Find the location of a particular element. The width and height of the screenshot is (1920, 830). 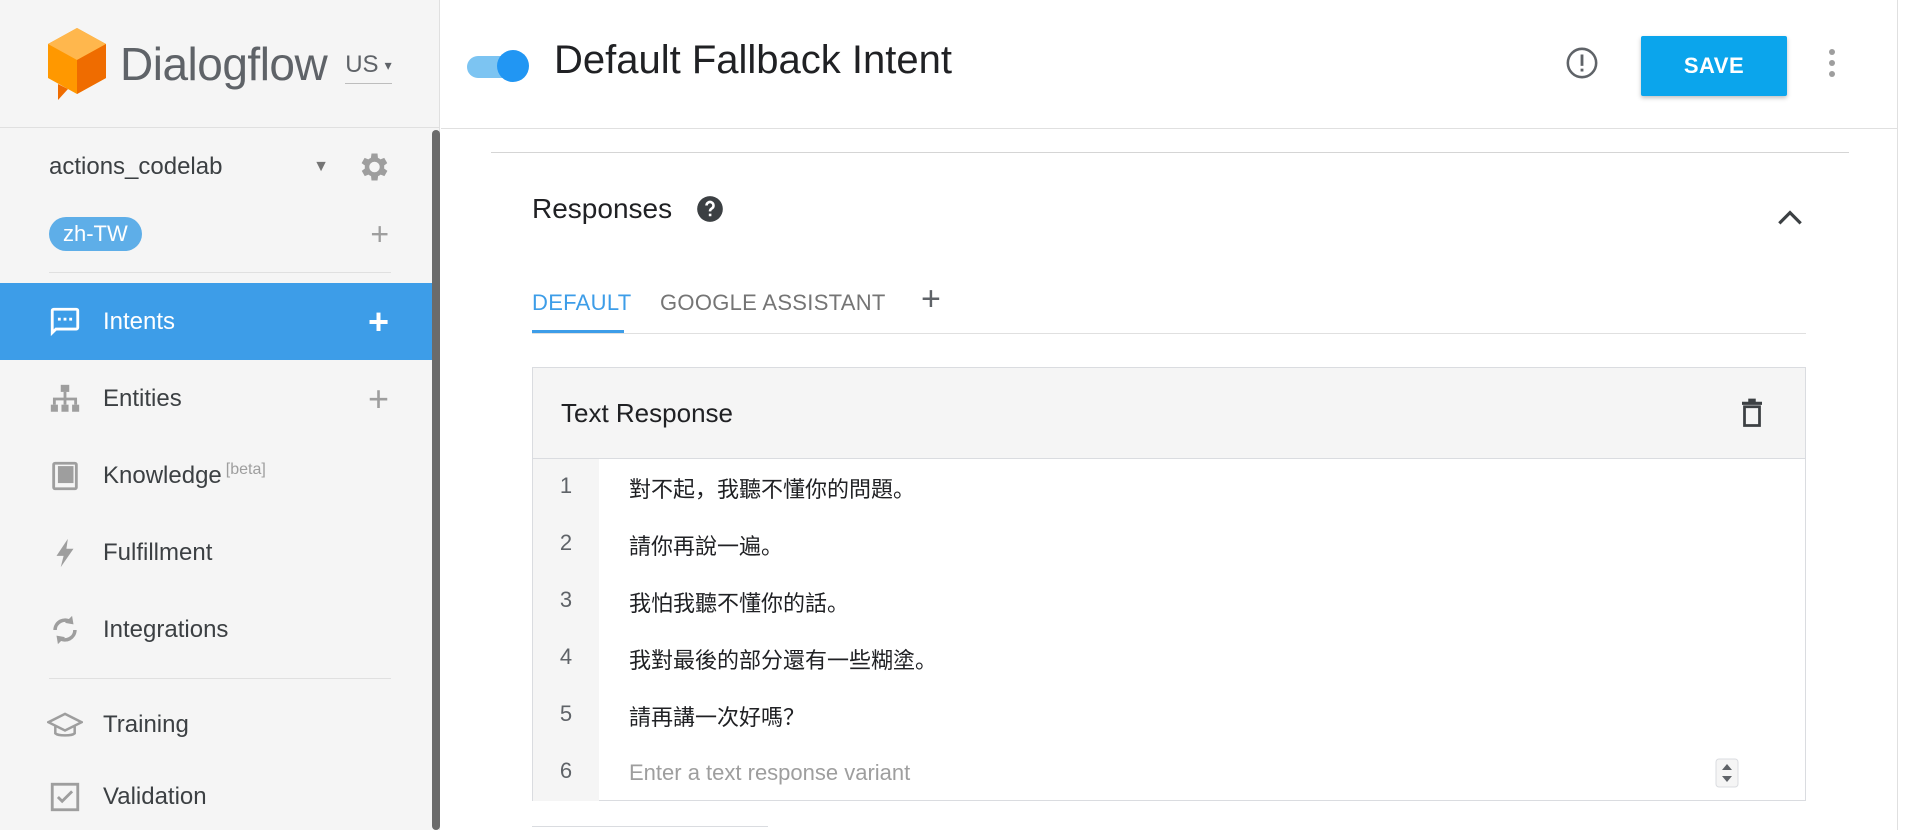

caret-down-icon: ▼ is located at coordinates (321, 167).